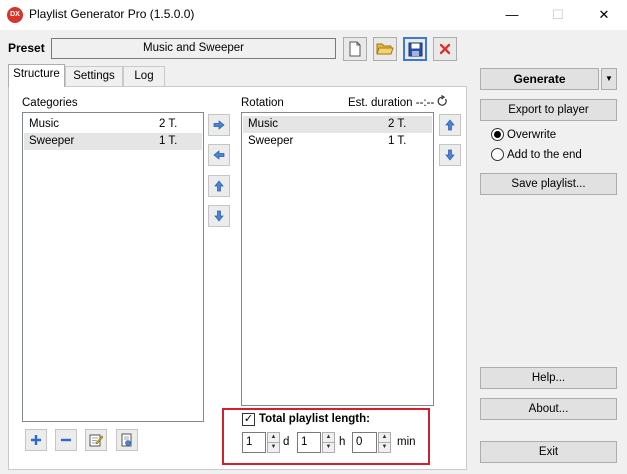  I want to click on remove-from-rotation-button, so click(219, 155).